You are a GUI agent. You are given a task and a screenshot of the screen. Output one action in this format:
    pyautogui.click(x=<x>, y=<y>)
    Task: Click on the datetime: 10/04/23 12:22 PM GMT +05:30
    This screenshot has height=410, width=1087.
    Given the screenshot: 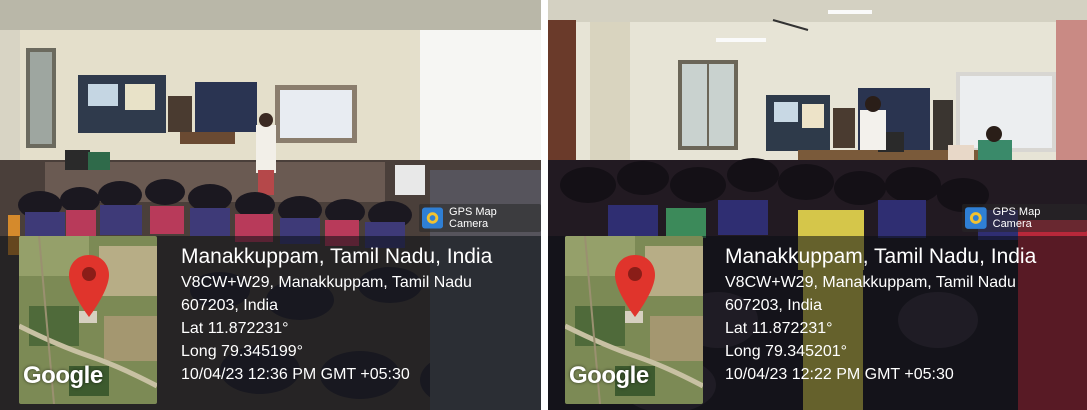 What is the action you would take?
    pyautogui.click(x=839, y=374)
    